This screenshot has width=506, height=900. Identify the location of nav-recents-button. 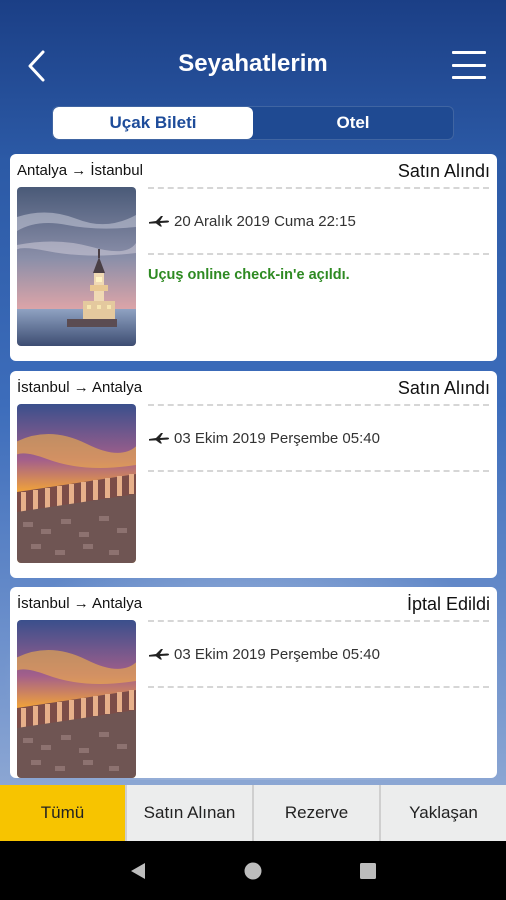
(368, 871).